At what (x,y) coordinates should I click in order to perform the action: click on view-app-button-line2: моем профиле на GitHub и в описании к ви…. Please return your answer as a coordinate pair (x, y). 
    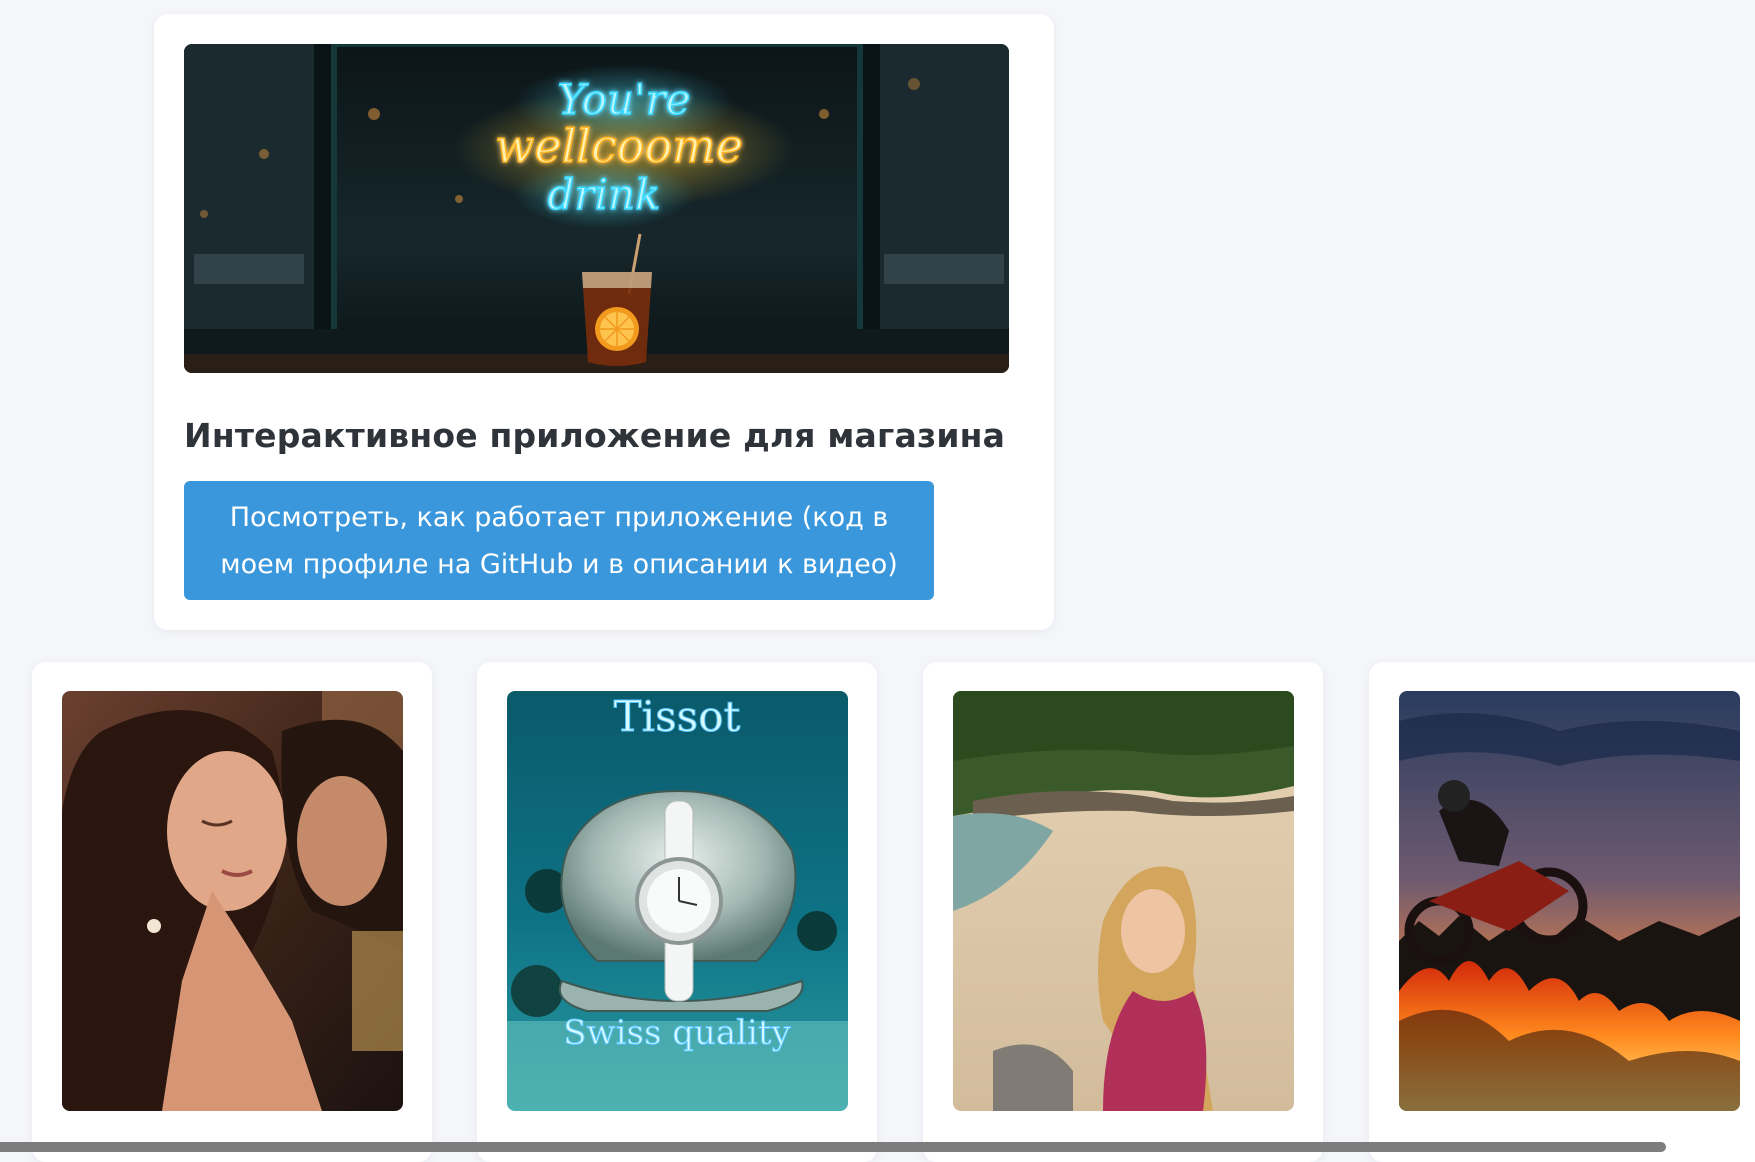
    Looking at the image, I should click on (559, 564).